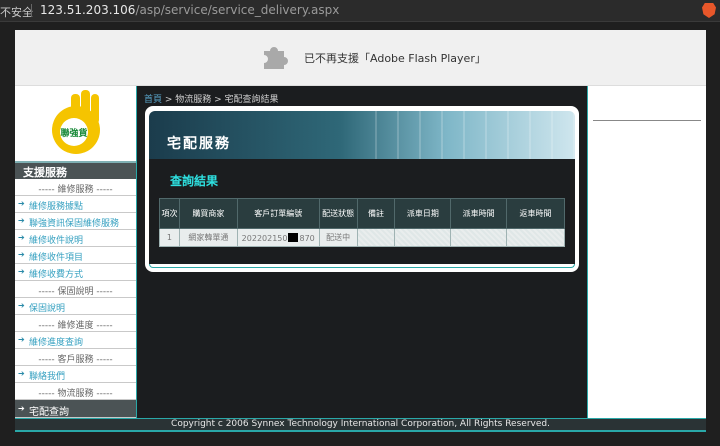 The height and width of the screenshot is (446, 720). Describe the element at coordinates (208, 237) in the screenshot. I see `cell-merchant: 網家韓單通` at that location.